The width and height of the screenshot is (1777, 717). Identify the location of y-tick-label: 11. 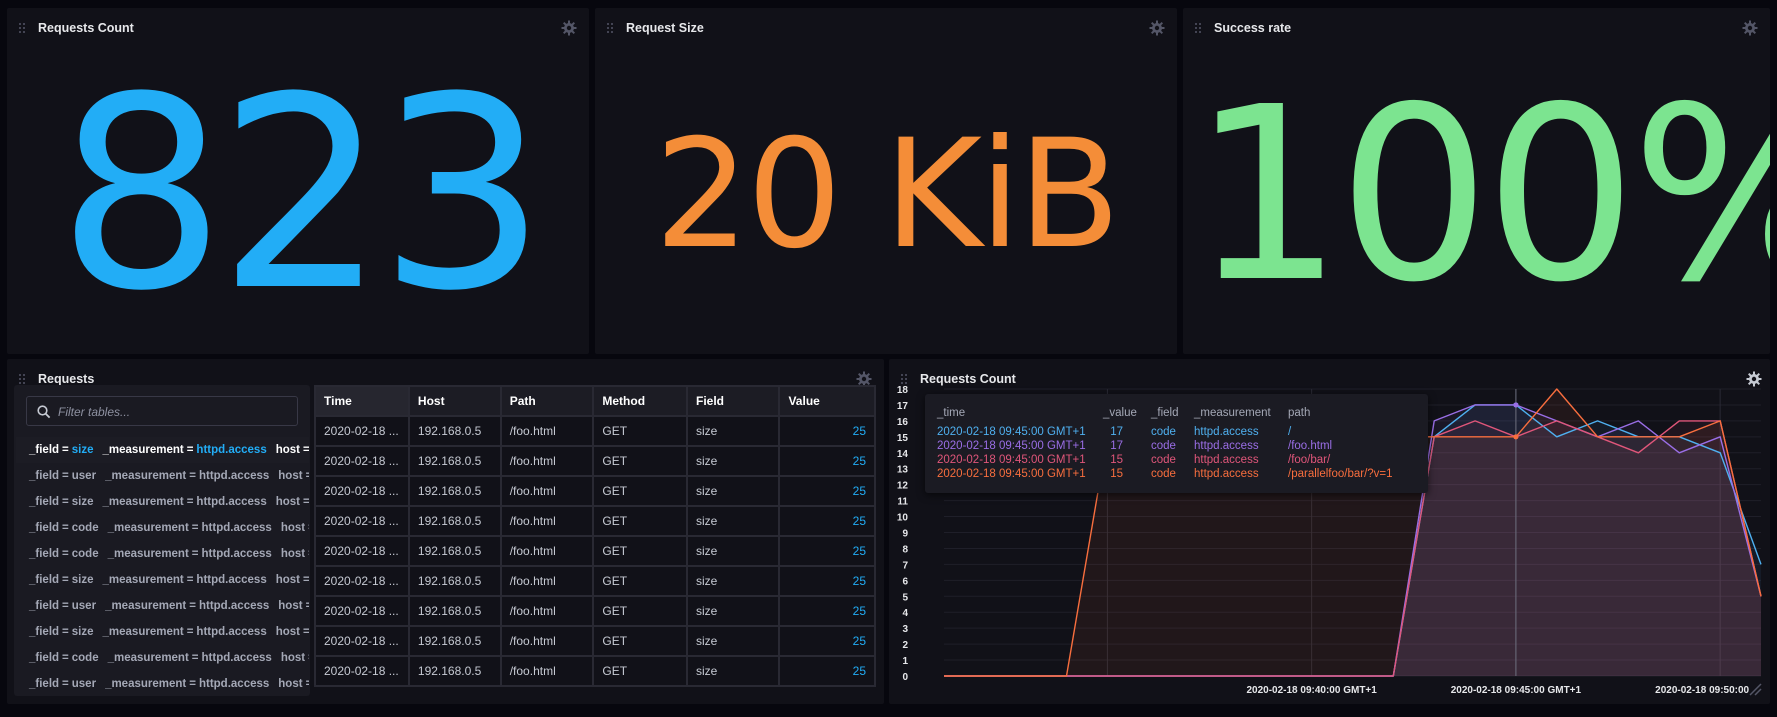
(902, 502).